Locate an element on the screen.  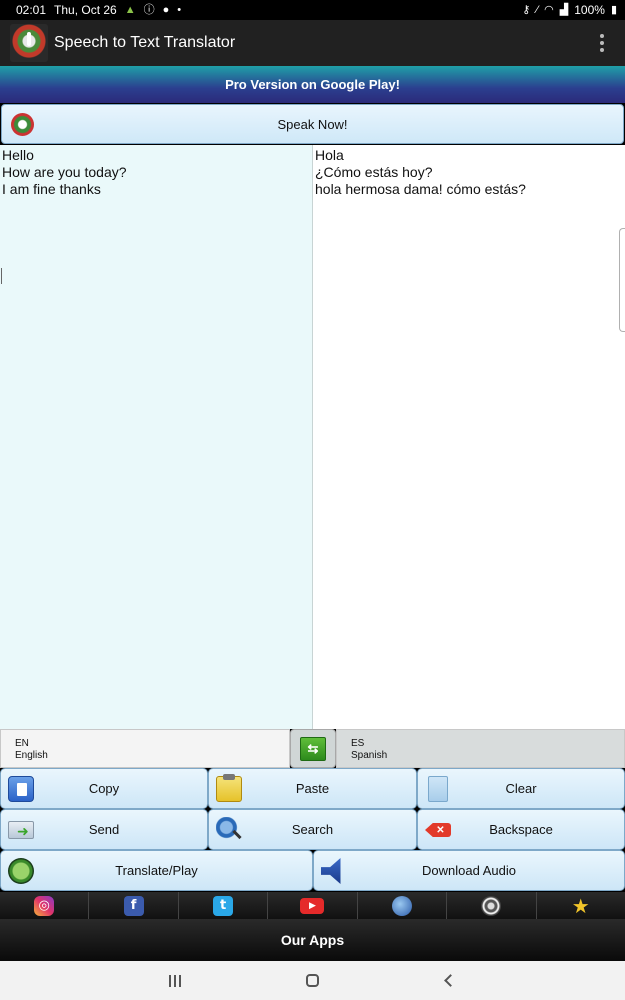
twitter-icon: t is located at coordinates (223, 905).